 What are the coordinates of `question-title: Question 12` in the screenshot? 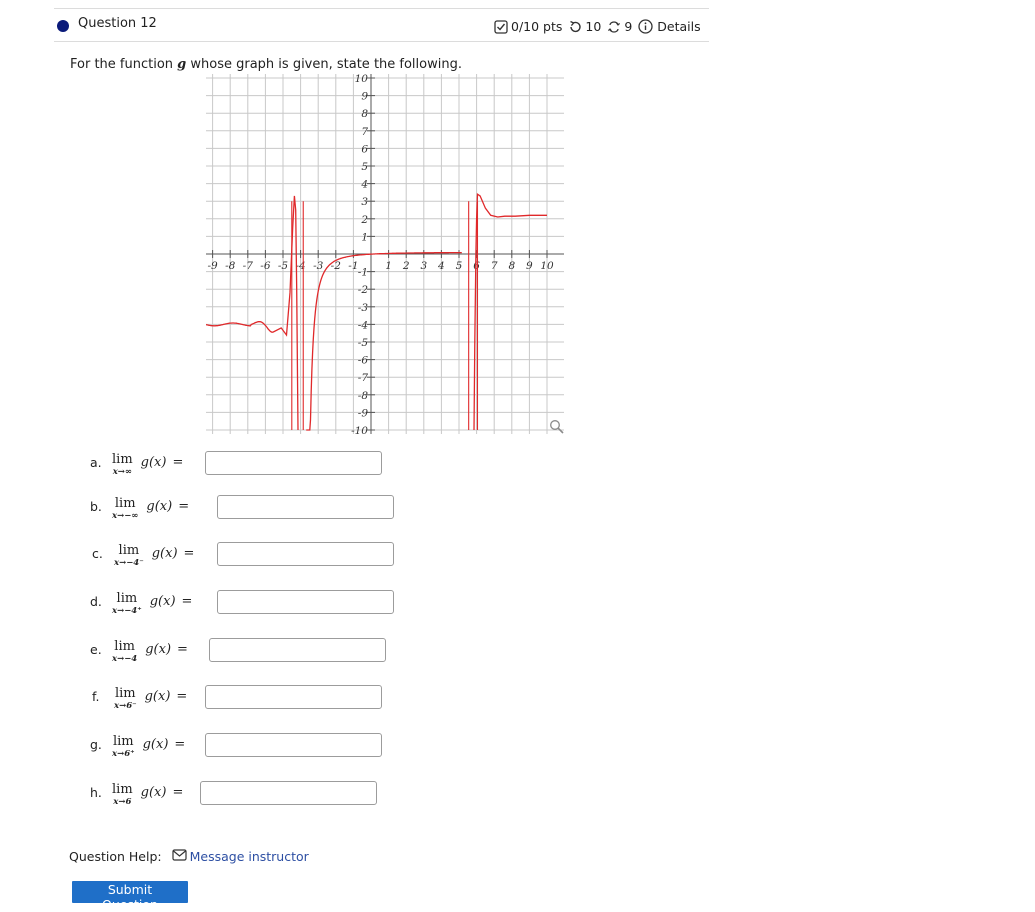 It's located at (117, 23).